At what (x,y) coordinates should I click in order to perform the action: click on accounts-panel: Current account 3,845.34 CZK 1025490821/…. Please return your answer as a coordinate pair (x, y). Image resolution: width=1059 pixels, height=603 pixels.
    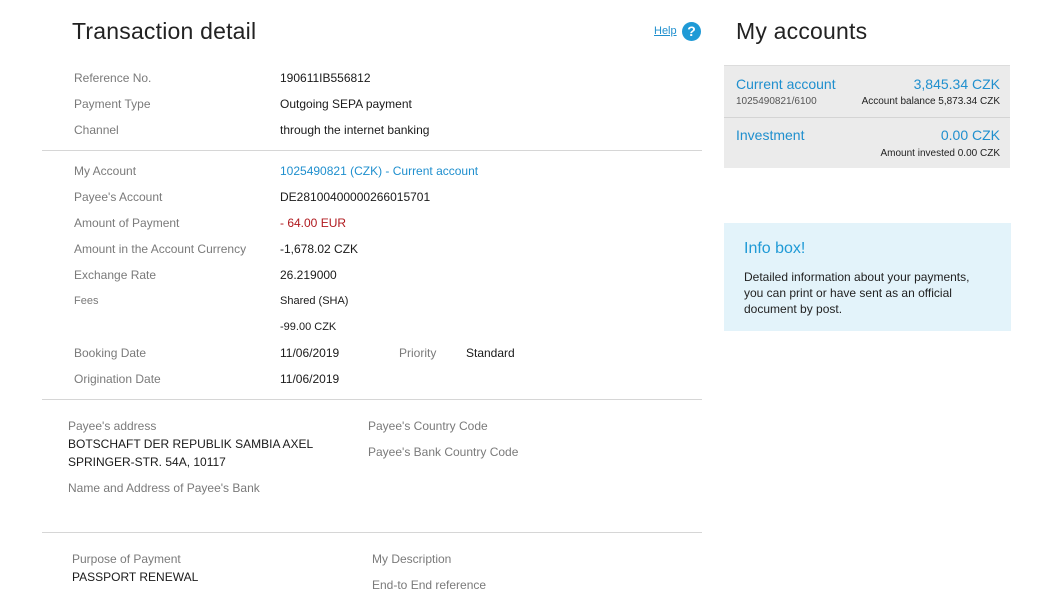
    Looking at the image, I should click on (867, 116).